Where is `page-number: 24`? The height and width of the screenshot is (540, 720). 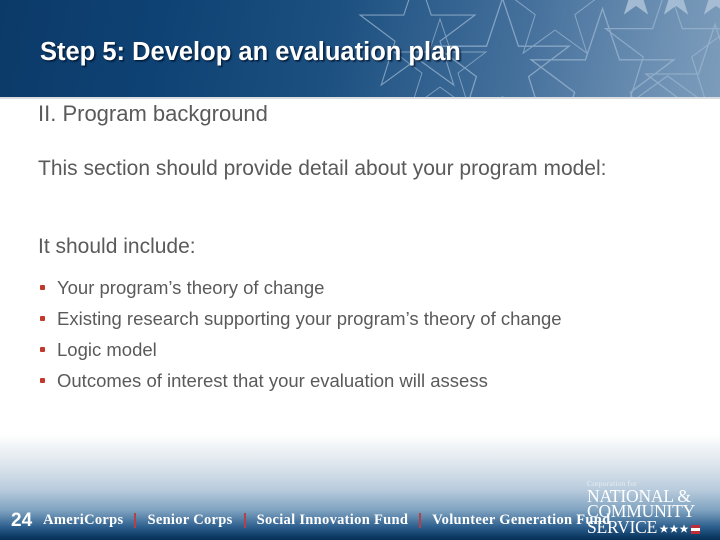
page-number: 24 is located at coordinates (22, 520).